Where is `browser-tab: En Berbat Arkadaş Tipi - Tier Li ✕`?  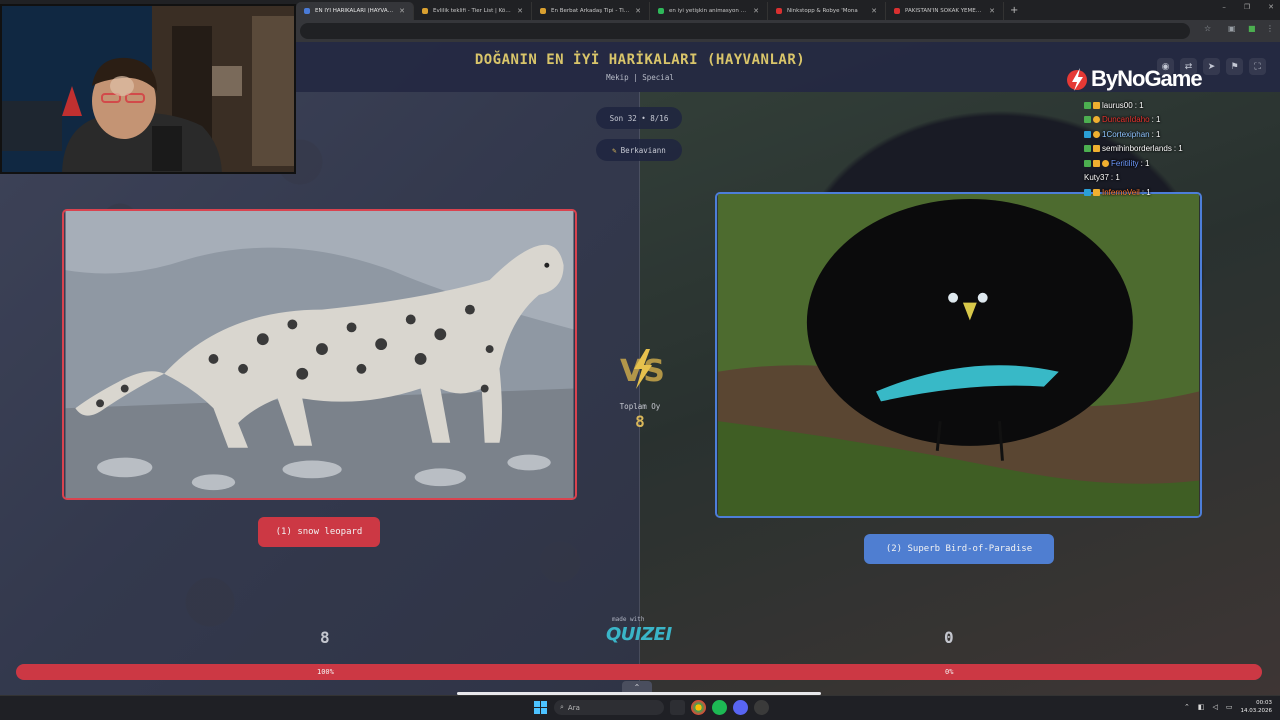
browser-tab: En Berbat Arkadaş Tipi - Tier Li ✕ is located at coordinates (591, 11).